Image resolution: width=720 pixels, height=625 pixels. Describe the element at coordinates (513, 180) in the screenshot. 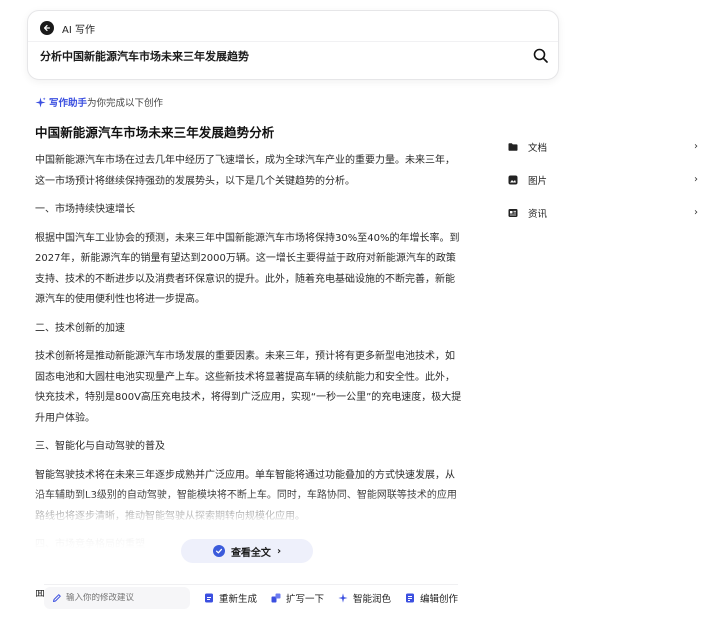

I see `image-icon` at that location.